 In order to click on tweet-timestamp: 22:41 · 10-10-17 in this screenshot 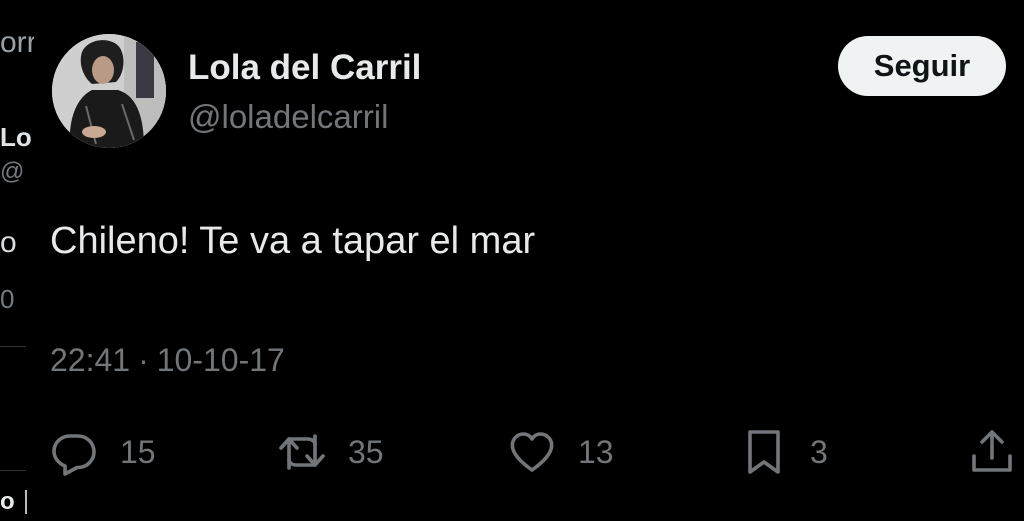, I will do `click(167, 360)`.